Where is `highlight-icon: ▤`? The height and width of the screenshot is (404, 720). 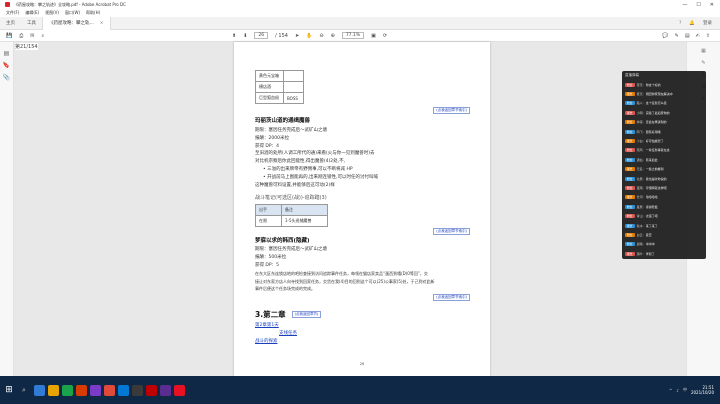 highlight-icon: ▤ is located at coordinates (687, 36).